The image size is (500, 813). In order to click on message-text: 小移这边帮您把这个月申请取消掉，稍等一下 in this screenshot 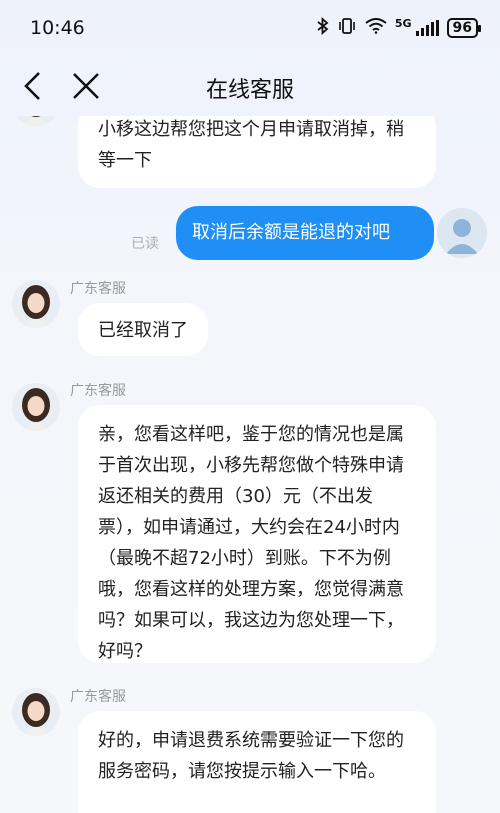, I will do `click(251, 145)`.